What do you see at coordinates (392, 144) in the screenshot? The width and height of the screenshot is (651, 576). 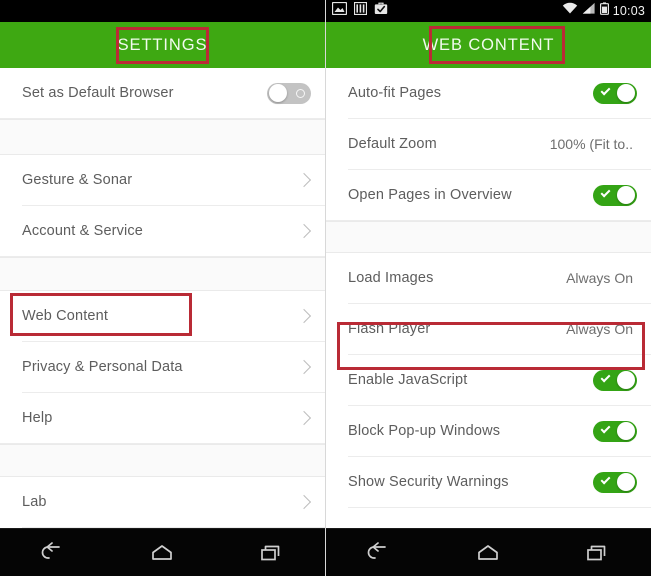 I see `row-label: Default Zoom` at bounding box center [392, 144].